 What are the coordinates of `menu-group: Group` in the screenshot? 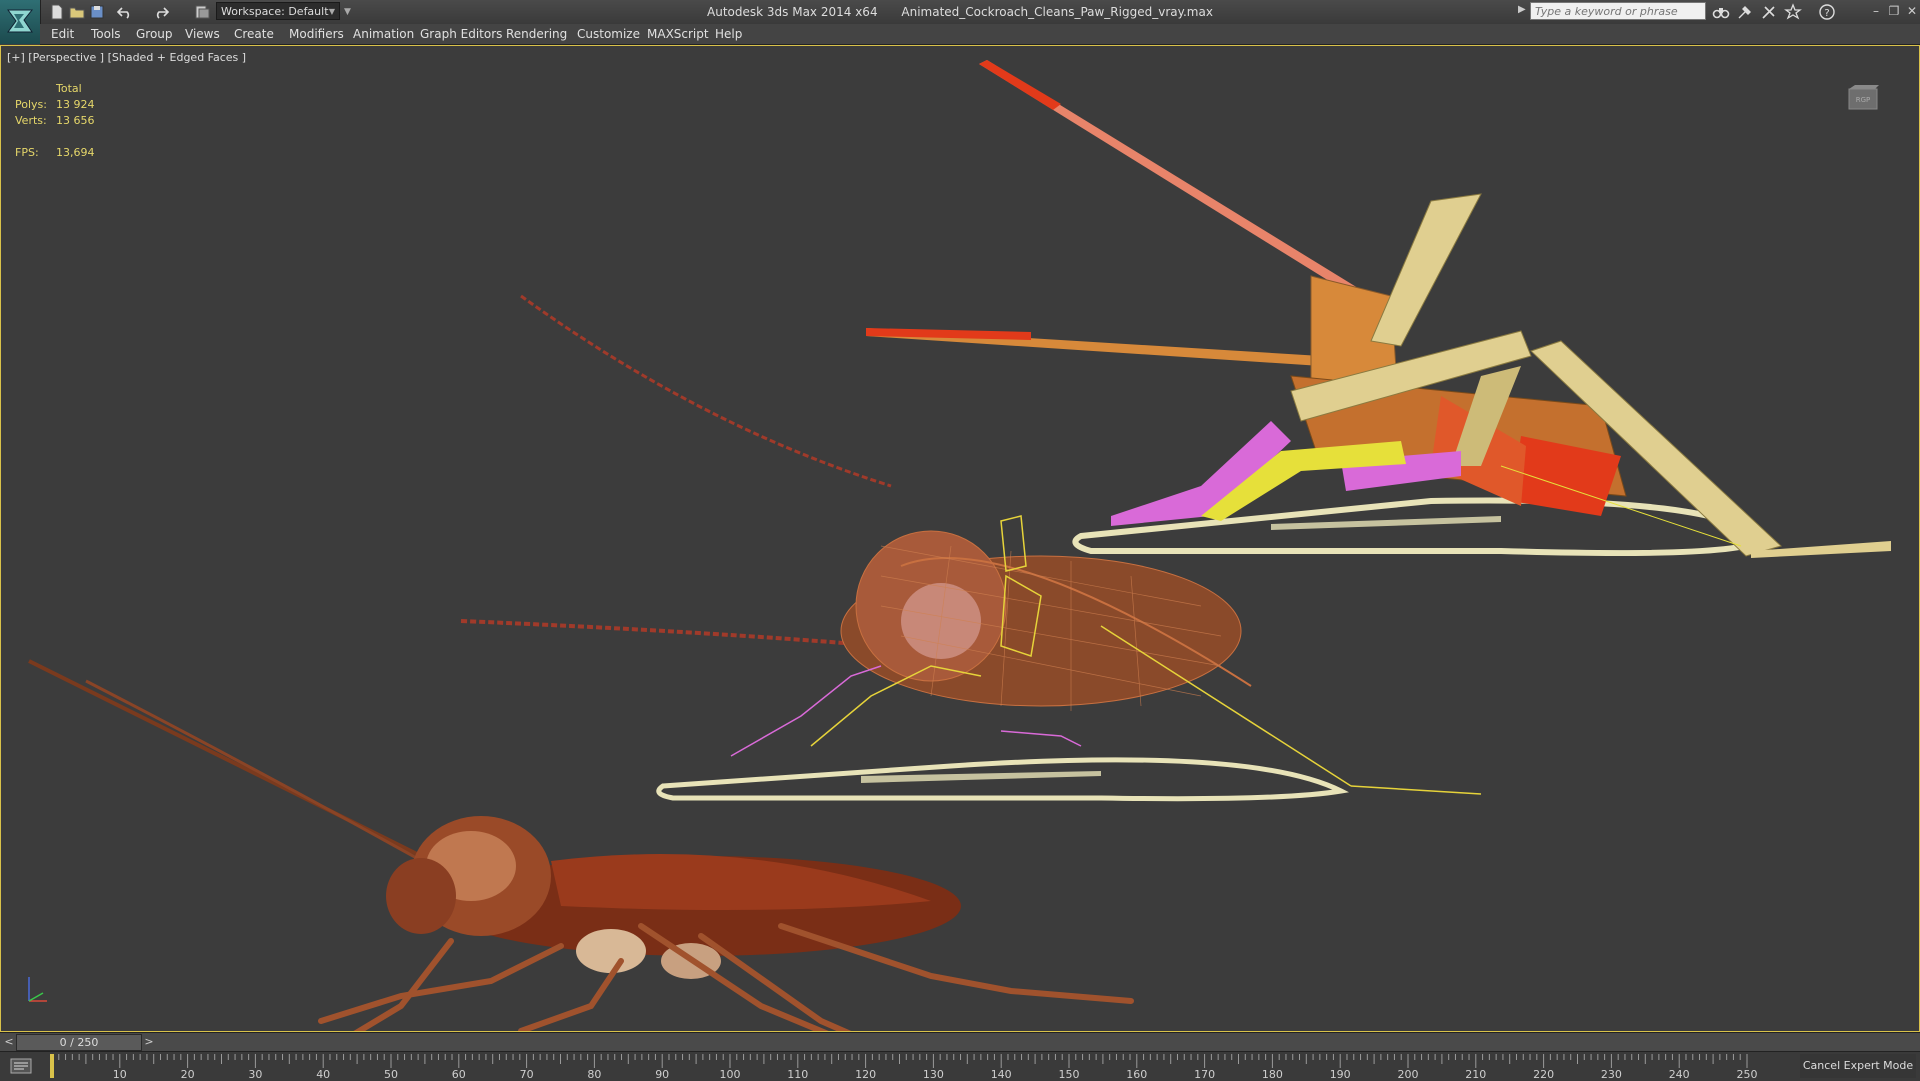 It's located at (154, 34).